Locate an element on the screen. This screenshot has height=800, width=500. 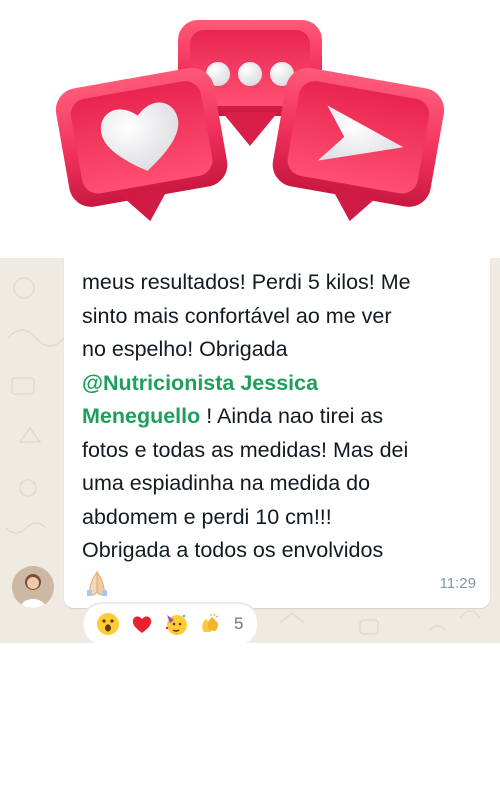
message-line: sinto mais confortável ao me ver is located at coordinates (237, 315).